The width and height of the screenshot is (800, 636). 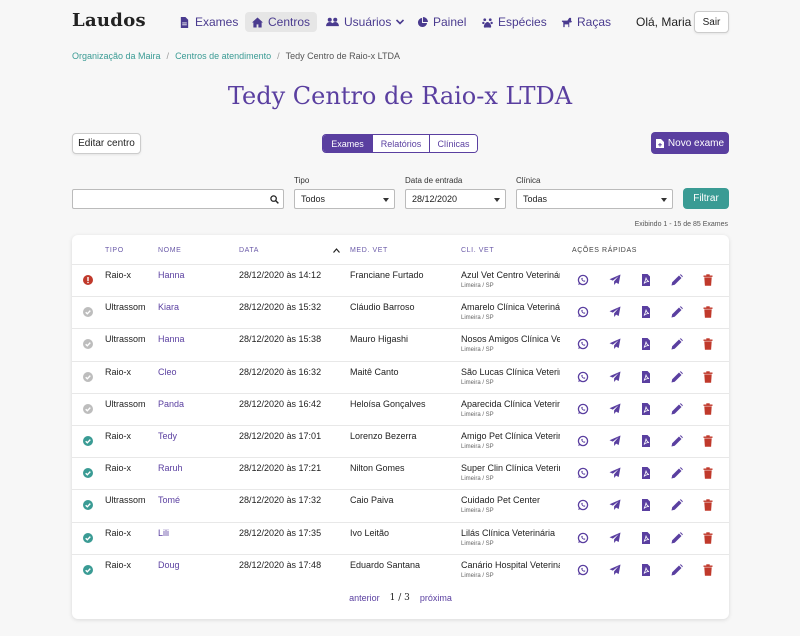 I want to click on header-clinic: CLI. VET, so click(x=477, y=250).